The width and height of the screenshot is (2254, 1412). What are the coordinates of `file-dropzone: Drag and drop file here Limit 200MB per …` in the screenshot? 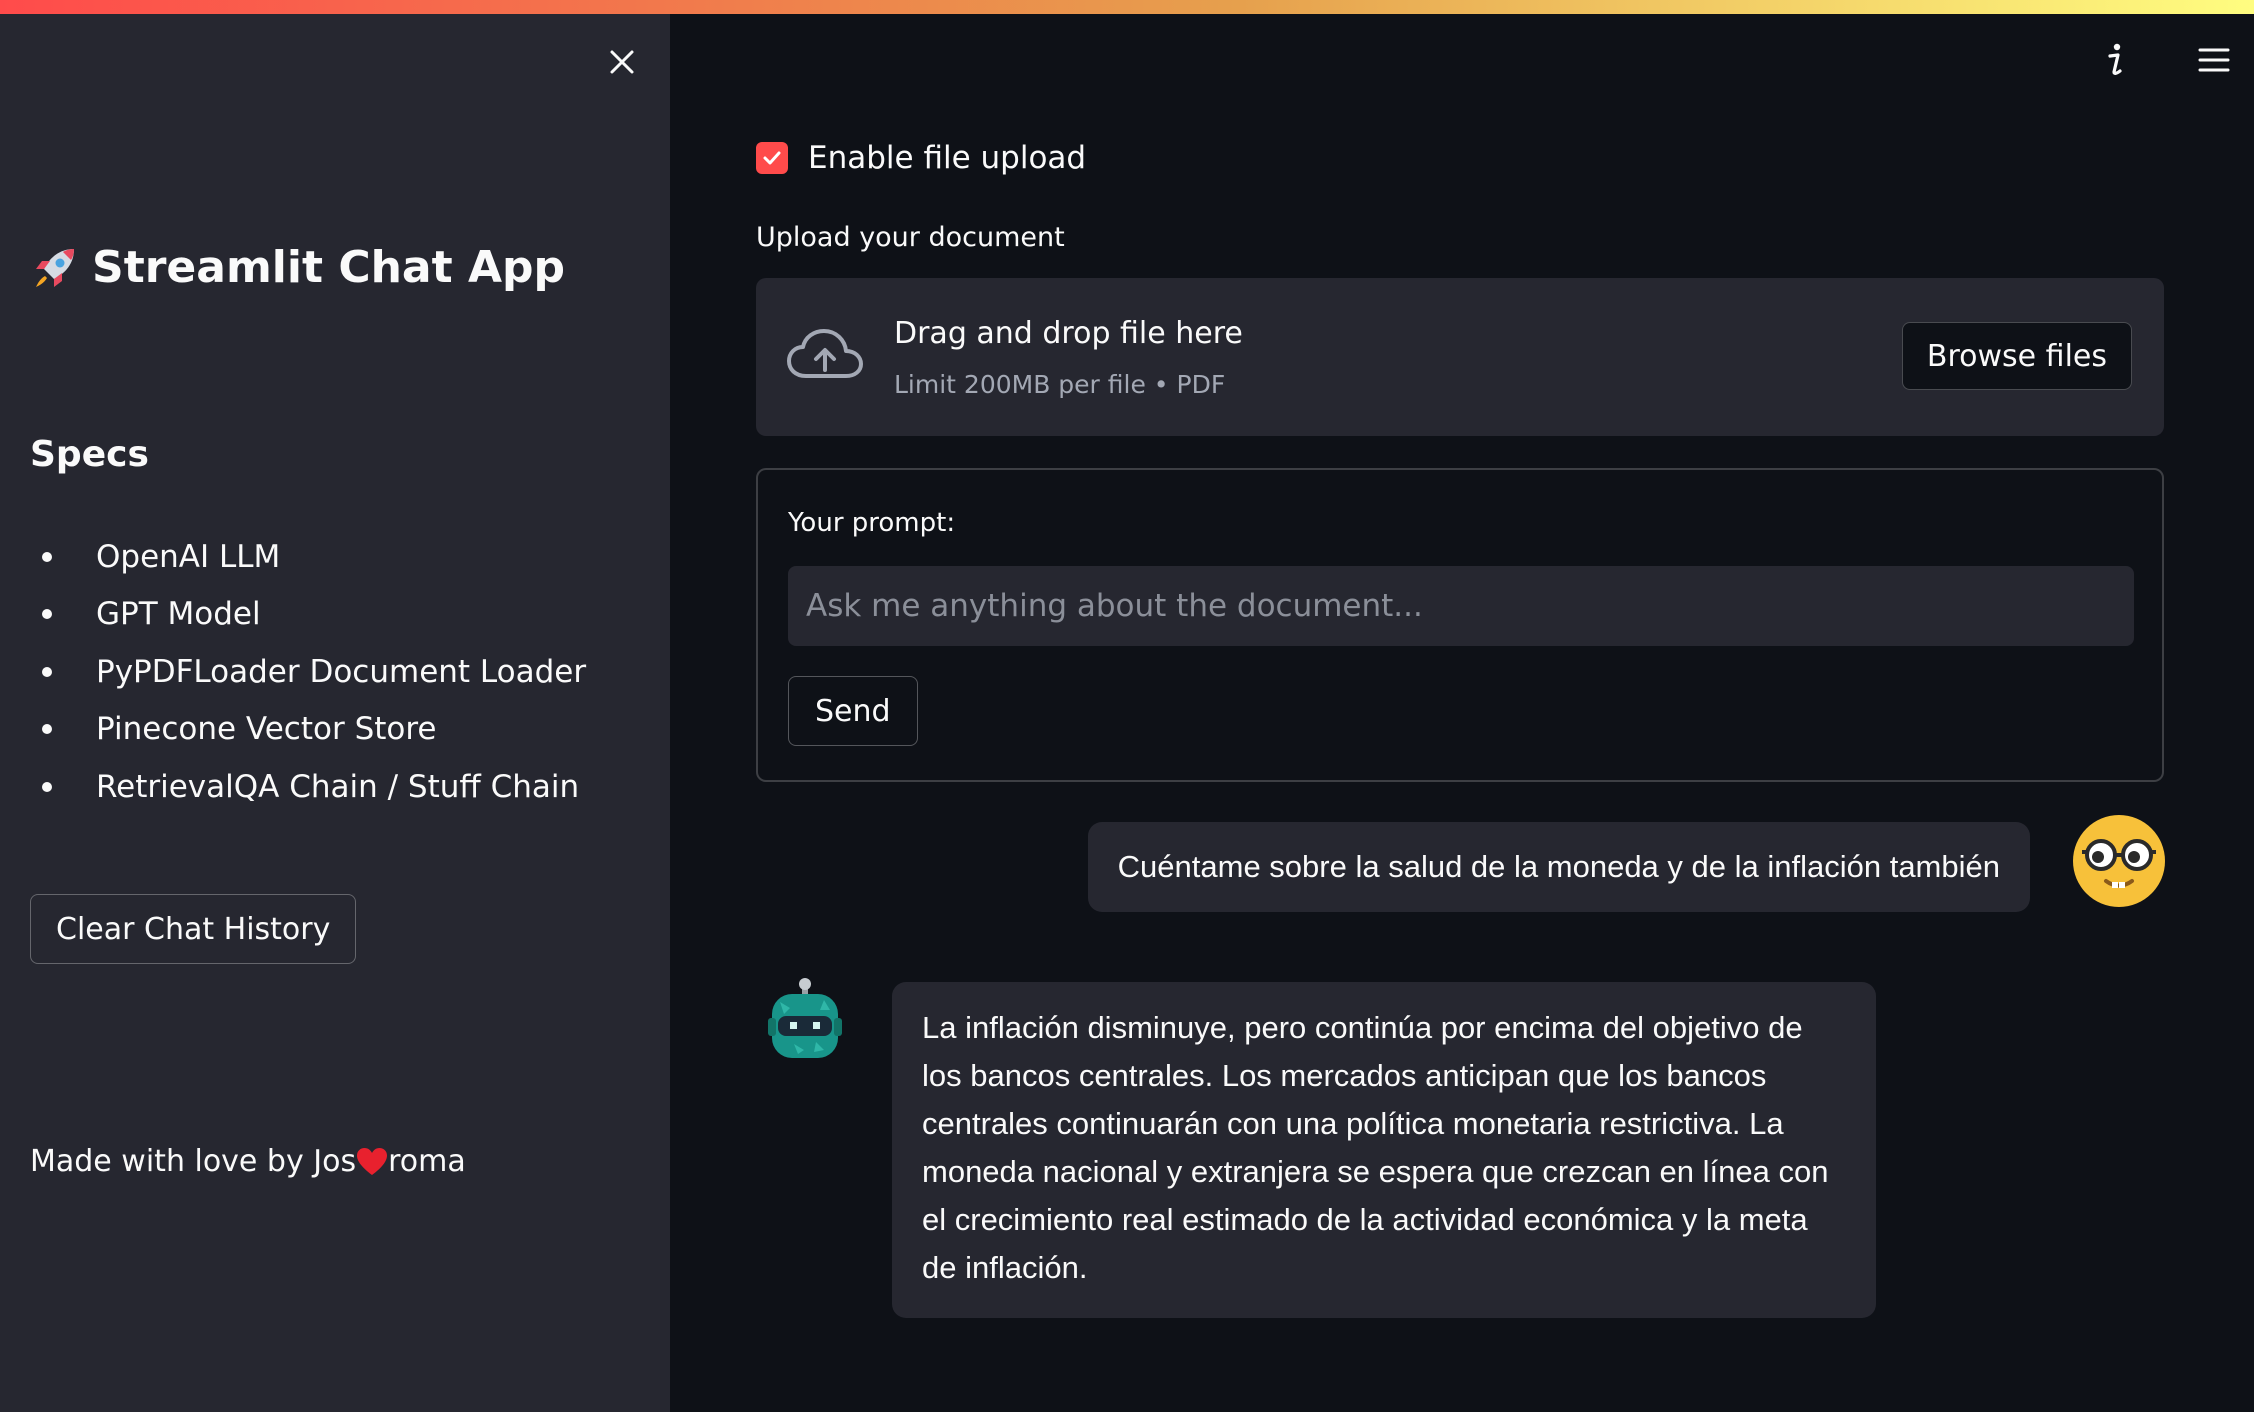 It's located at (1460, 357).